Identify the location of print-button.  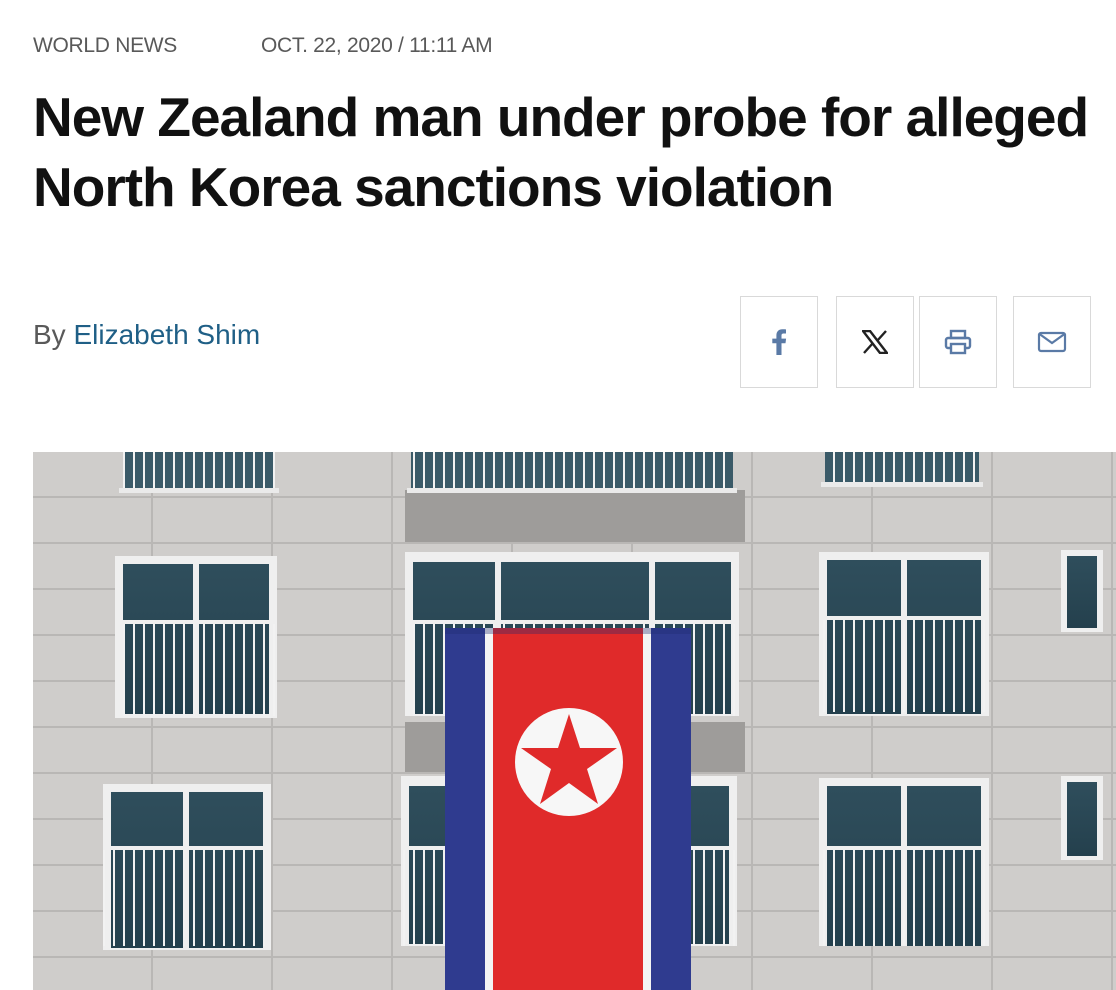
(958, 342).